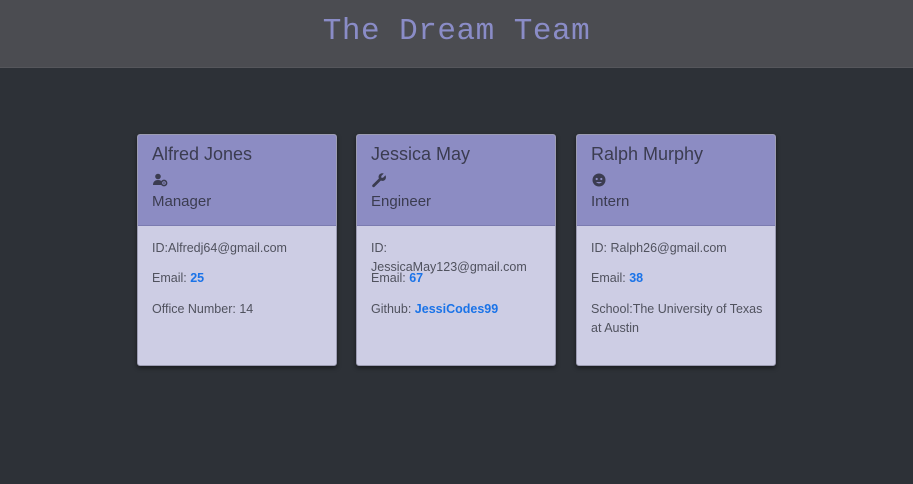 The height and width of the screenshot is (484, 913). I want to click on employee-name: Ralph Murphy, so click(647, 154).